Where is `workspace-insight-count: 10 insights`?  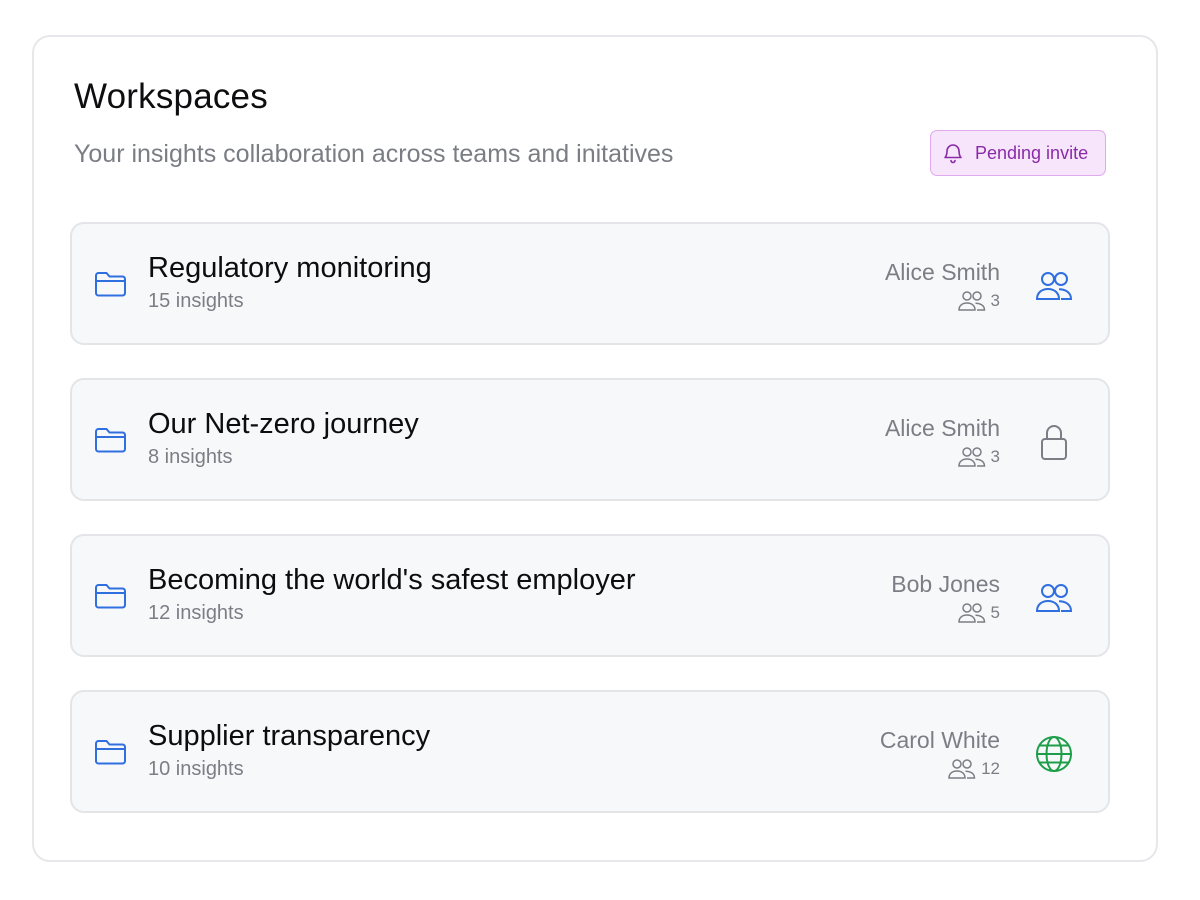 workspace-insight-count: 10 insights is located at coordinates (196, 769).